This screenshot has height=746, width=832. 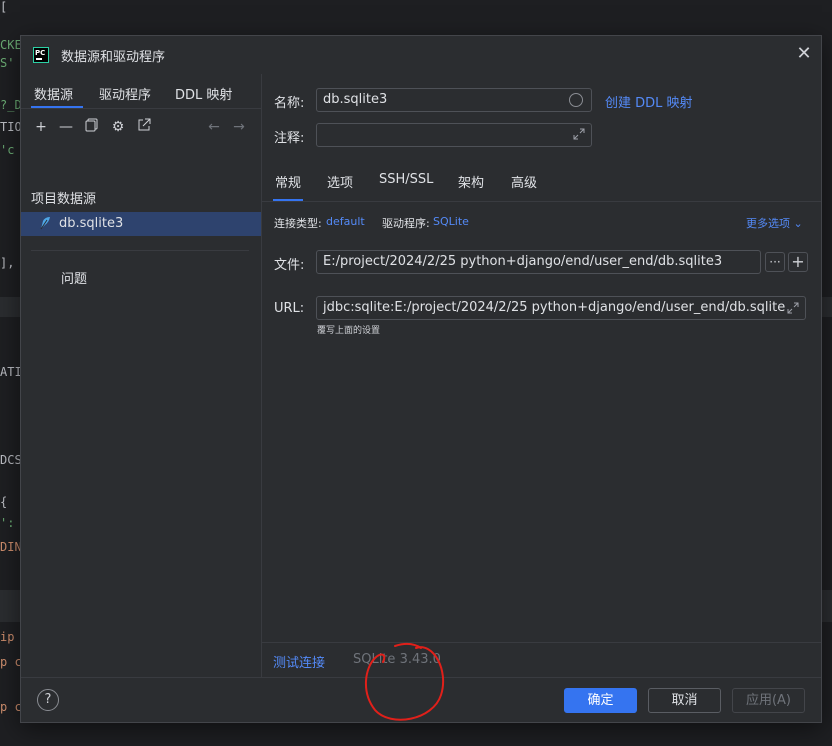 I want to click on tab-advanced: 高级, so click(x=524, y=181).